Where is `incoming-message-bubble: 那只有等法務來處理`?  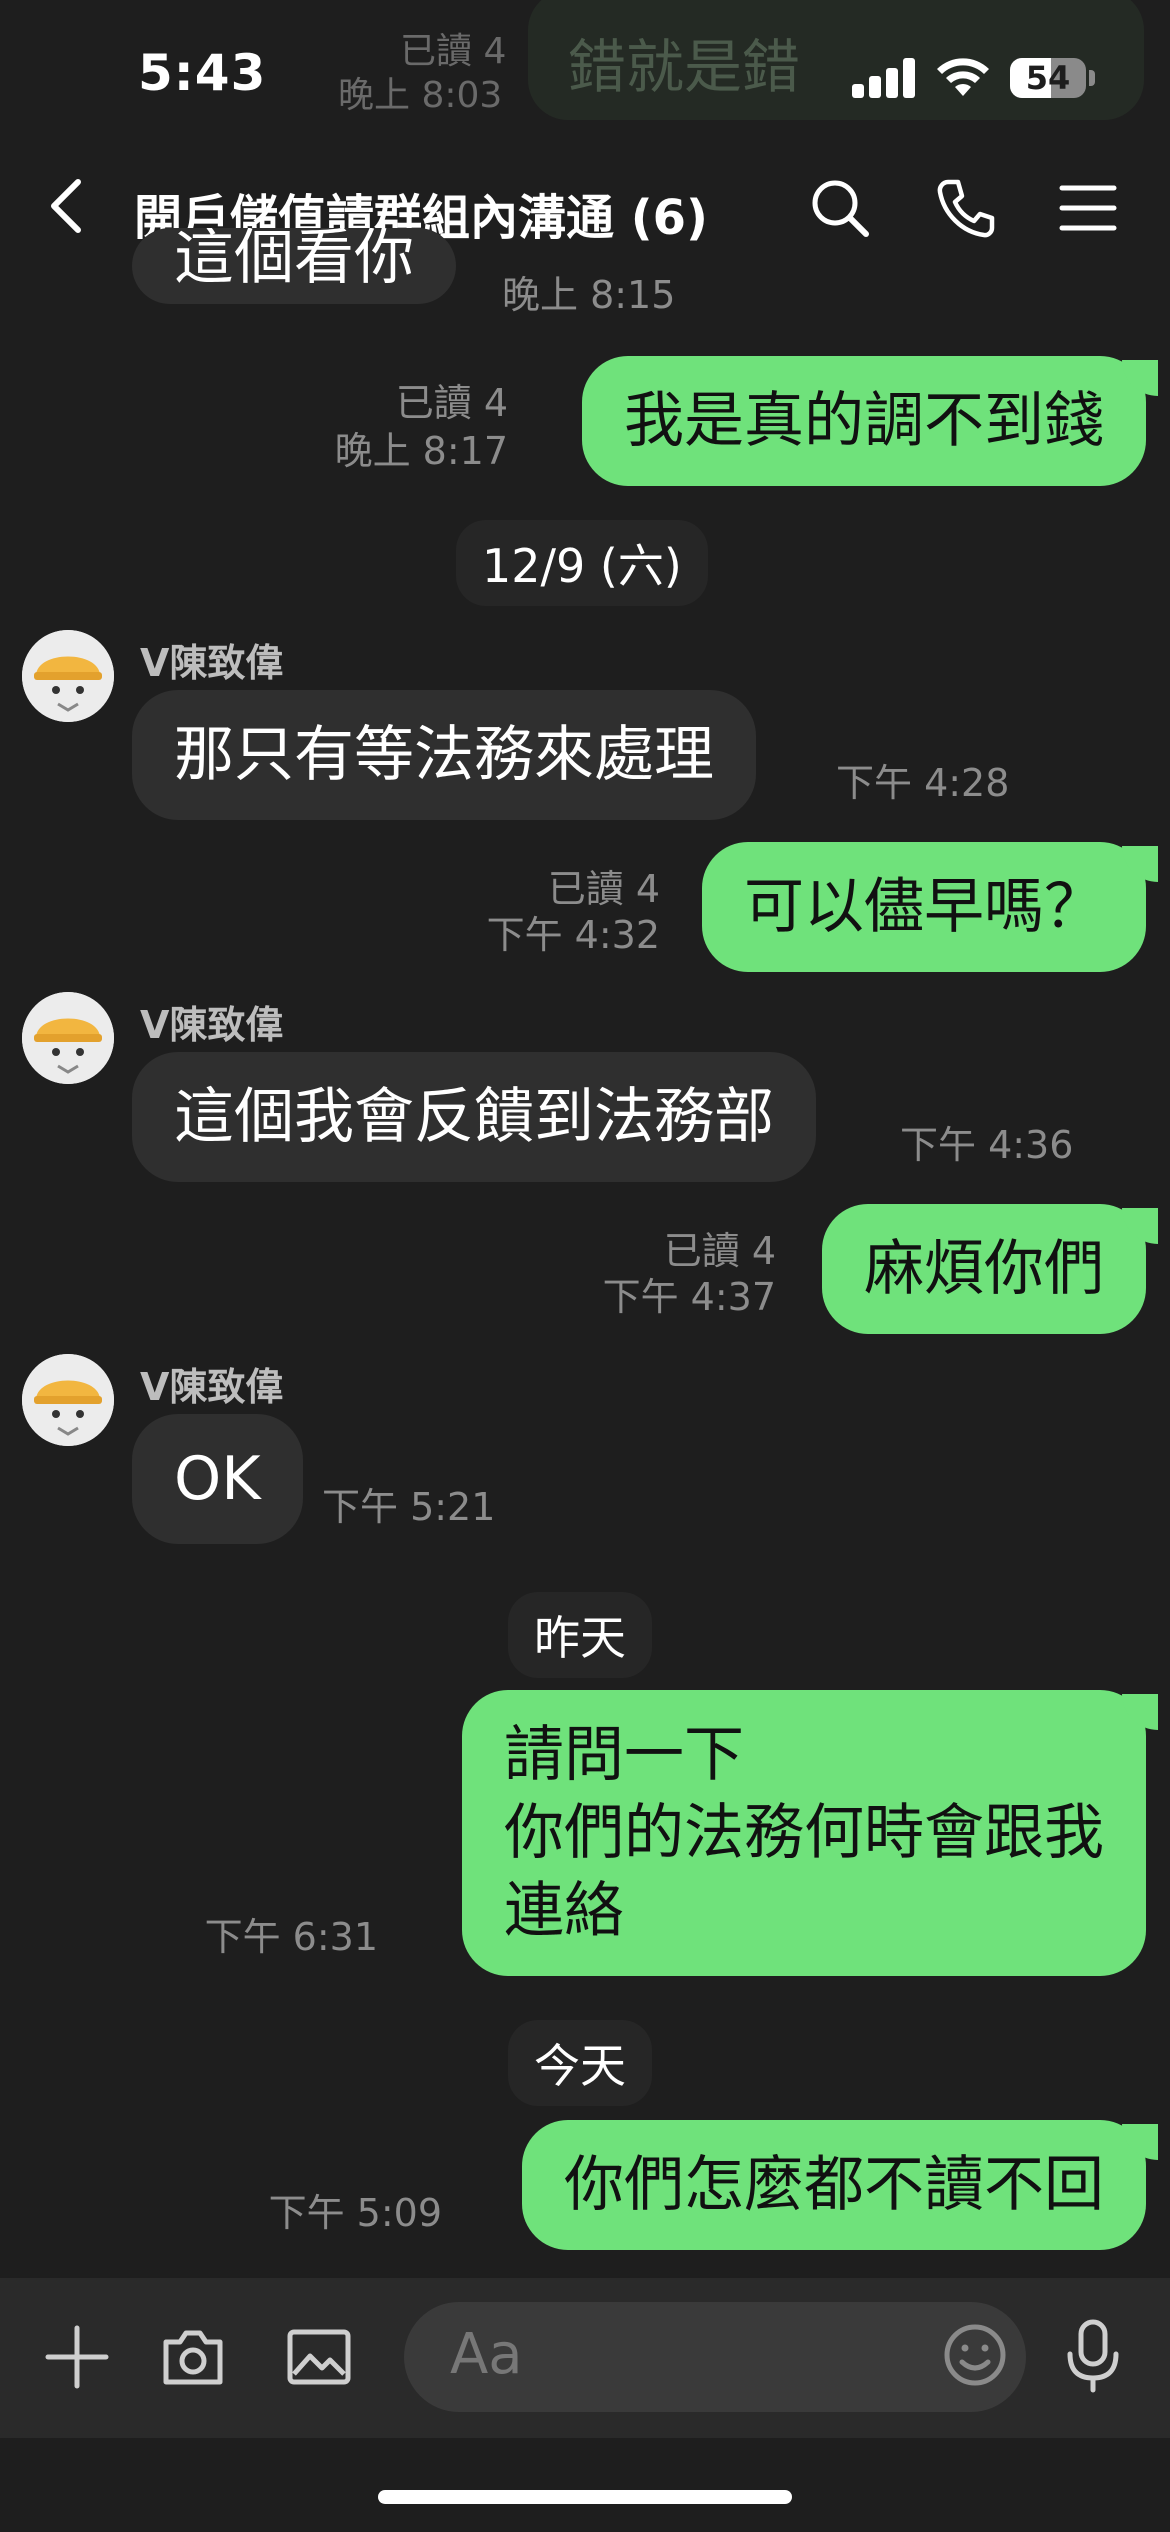
incoming-message-bubble: 那只有等法務來處理 is located at coordinates (444, 755).